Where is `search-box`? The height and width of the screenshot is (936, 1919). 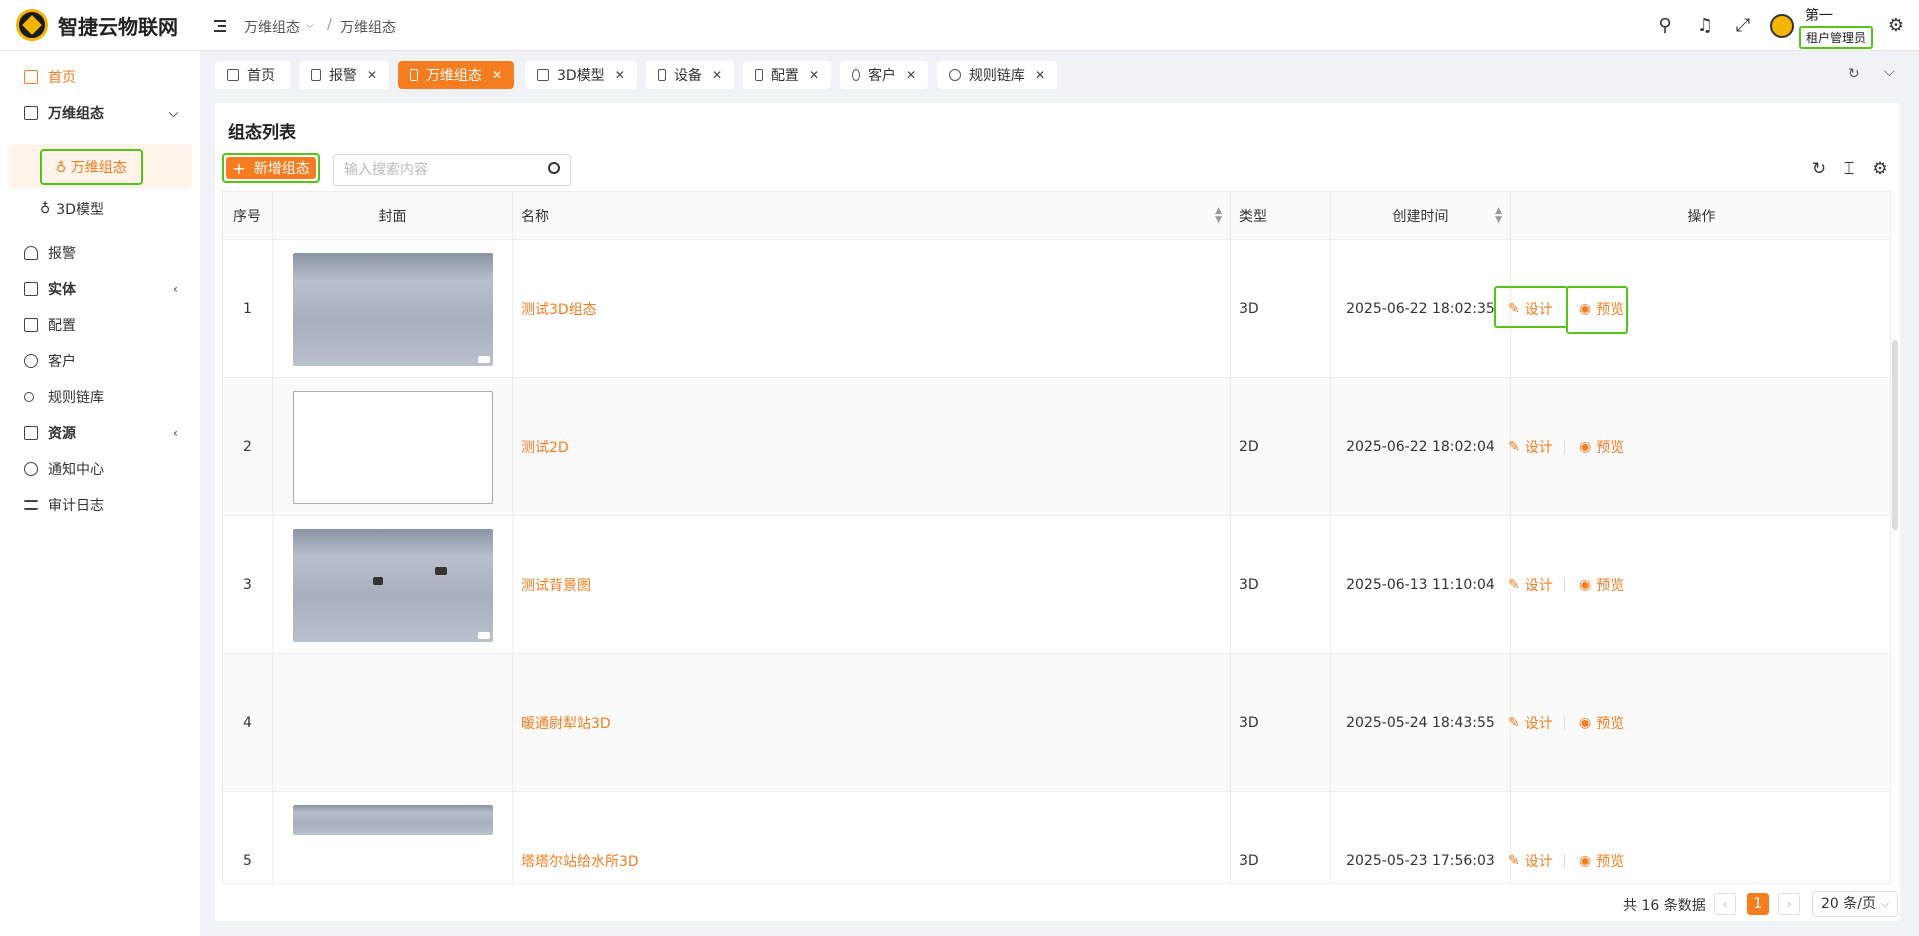 search-box is located at coordinates (452, 170).